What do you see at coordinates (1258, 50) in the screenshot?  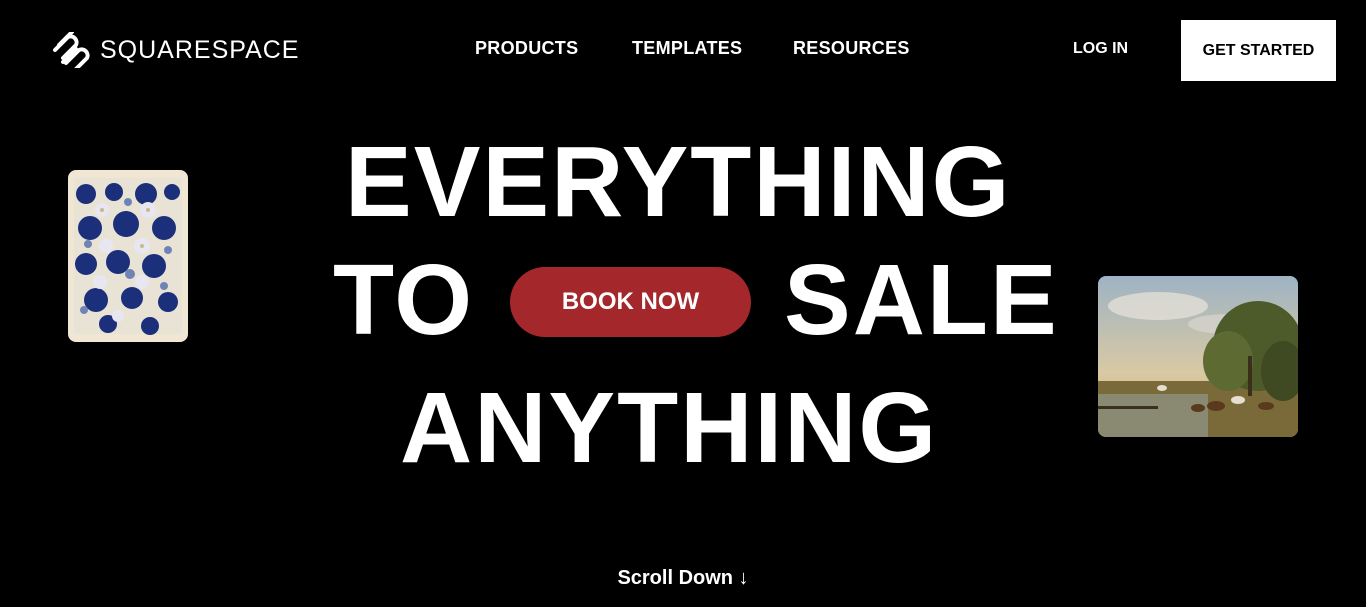 I see `get-started-button: GET STARTED` at bounding box center [1258, 50].